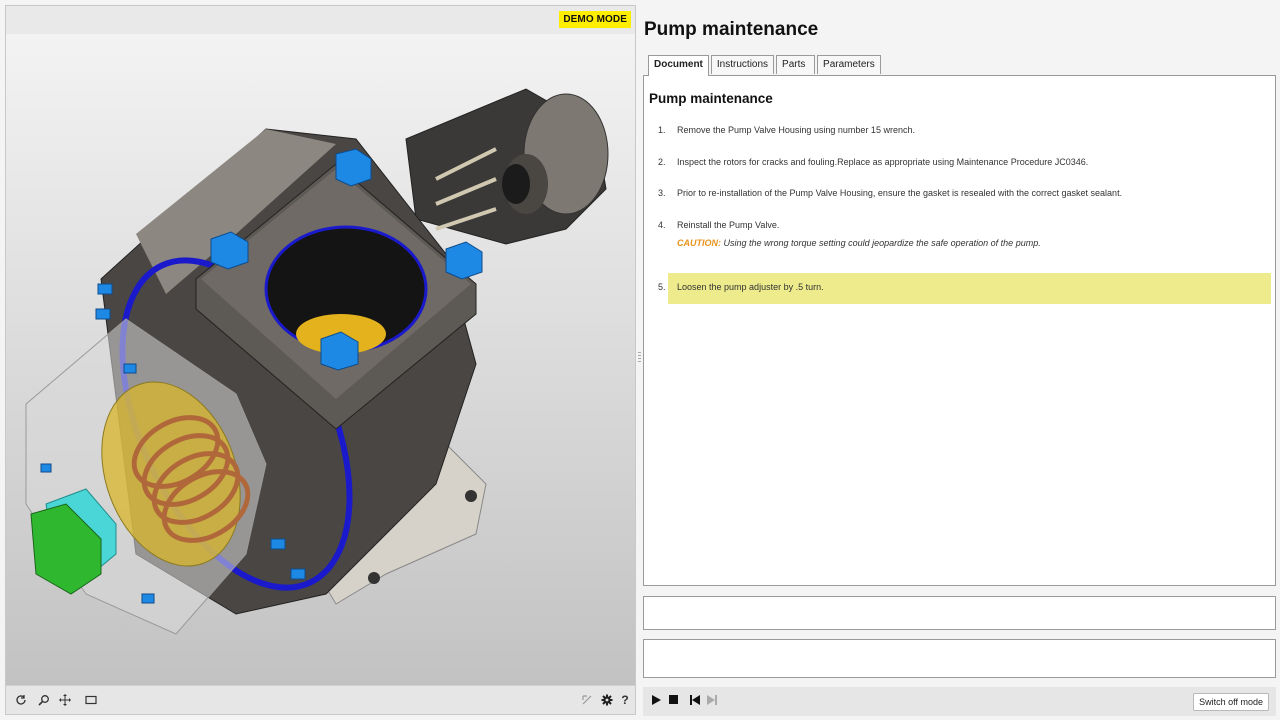 This screenshot has height=720, width=1280. What do you see at coordinates (796, 64) in the screenshot?
I see `tab-parts: Parts` at bounding box center [796, 64].